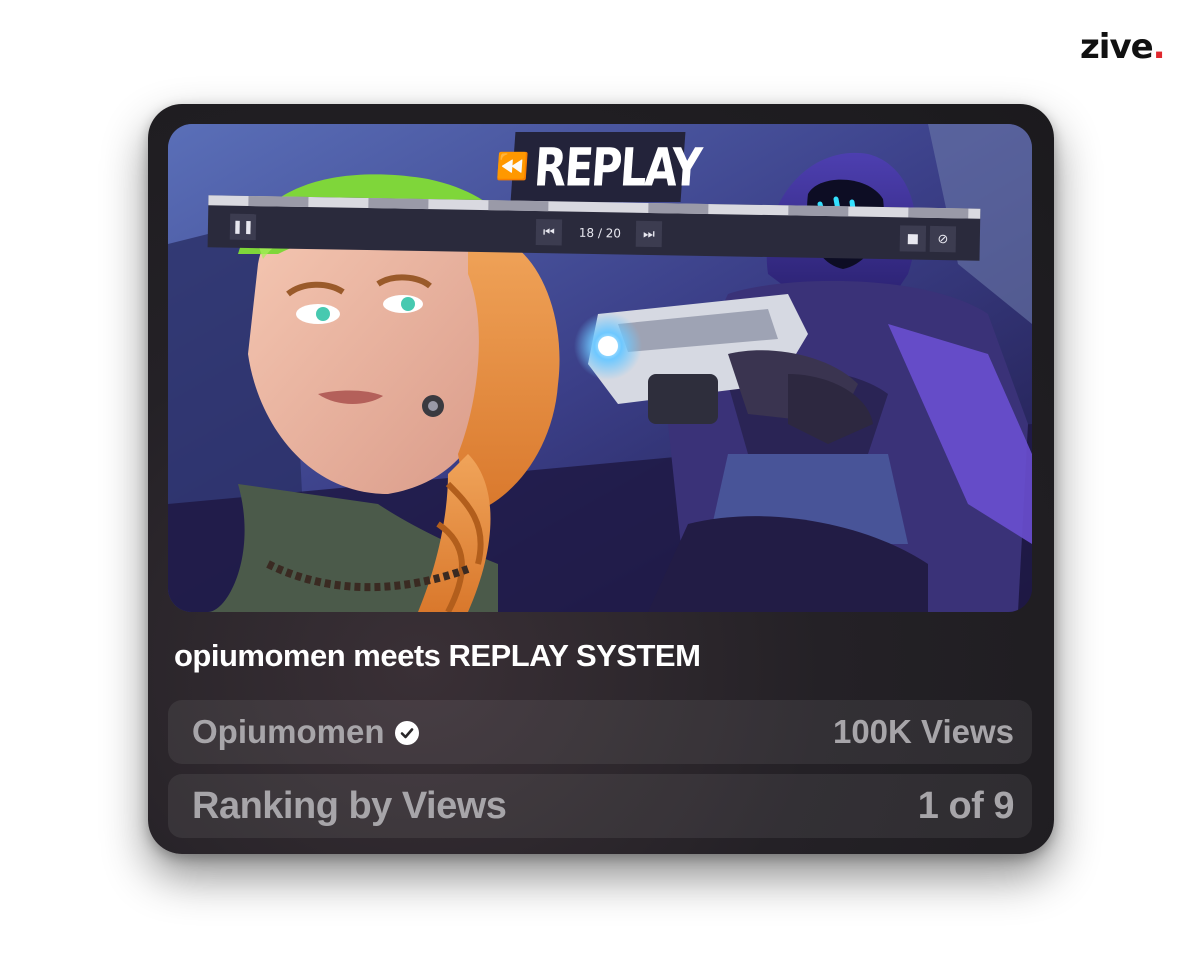 Image resolution: width=1200 pixels, height=959 pixels. What do you see at coordinates (243, 227) in the screenshot?
I see `pause-icon: ❚❚` at bounding box center [243, 227].